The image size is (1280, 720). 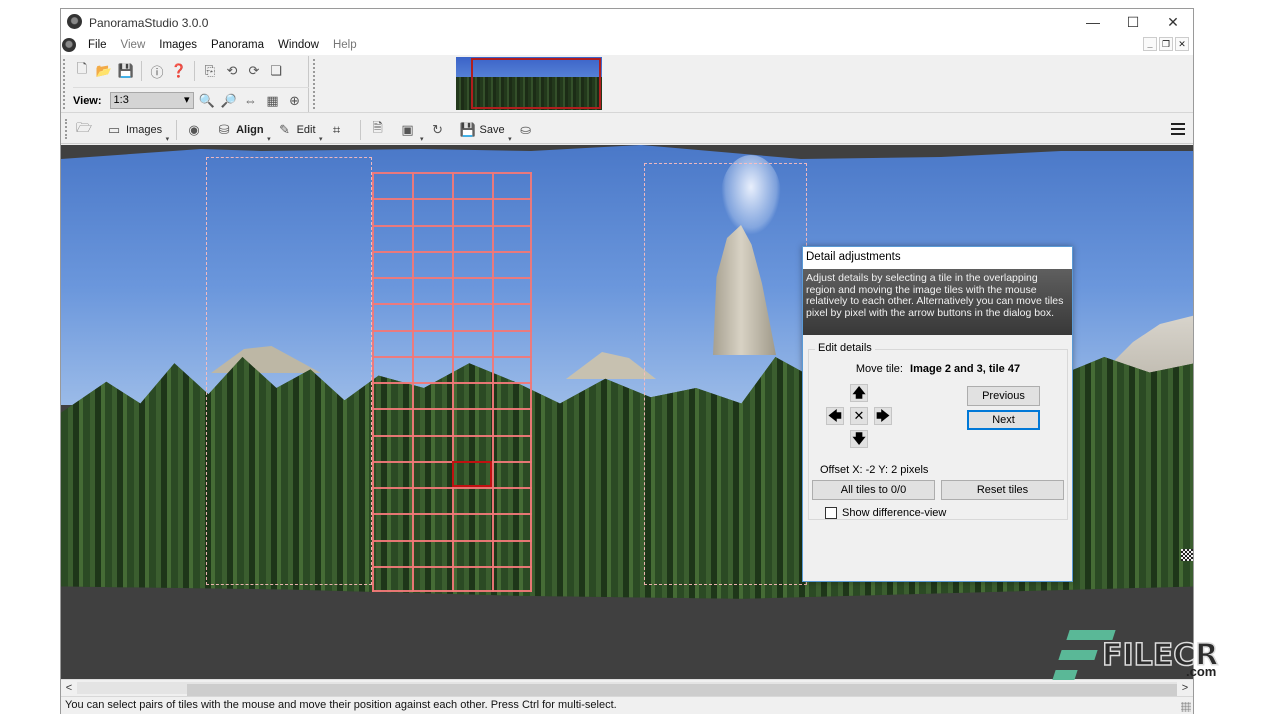 I want to click on move-up-button: 🡅, so click(x=859, y=393).